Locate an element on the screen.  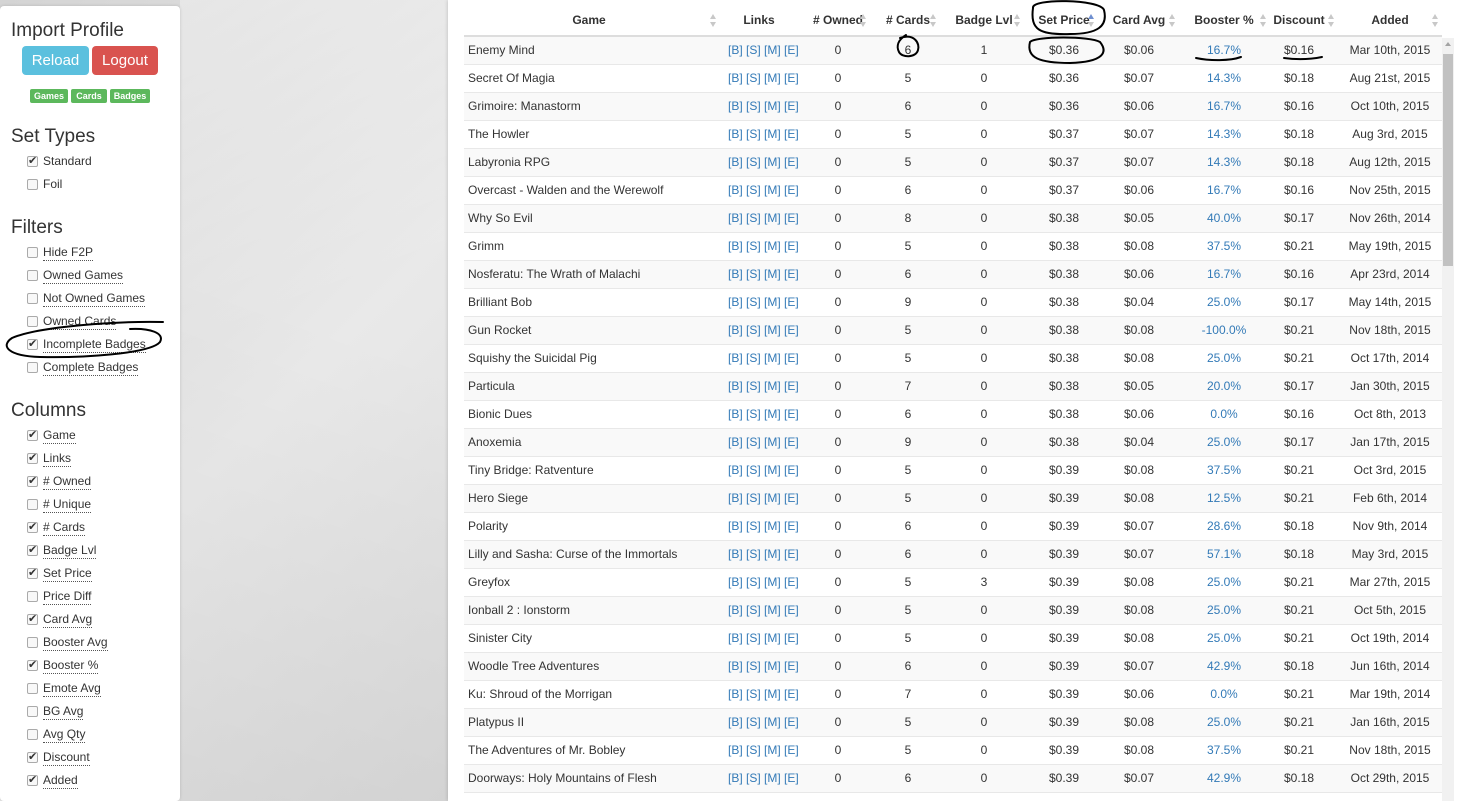
column-label: Price Diff is located at coordinates (67, 597).